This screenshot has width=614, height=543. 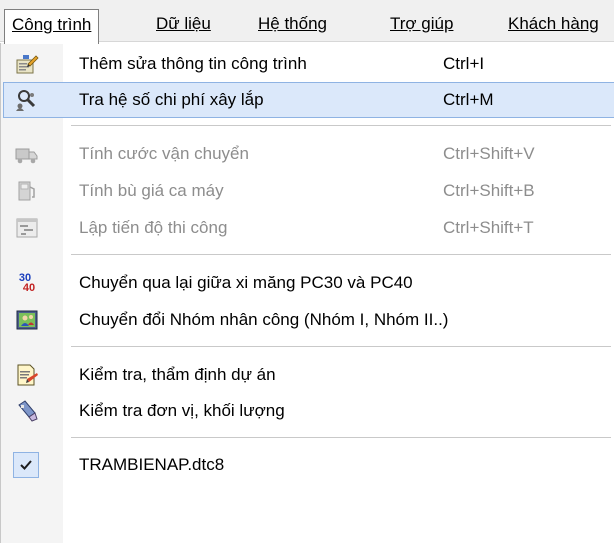 I want to click on swap-30-40-icon: 30 40, so click(x=27, y=283).